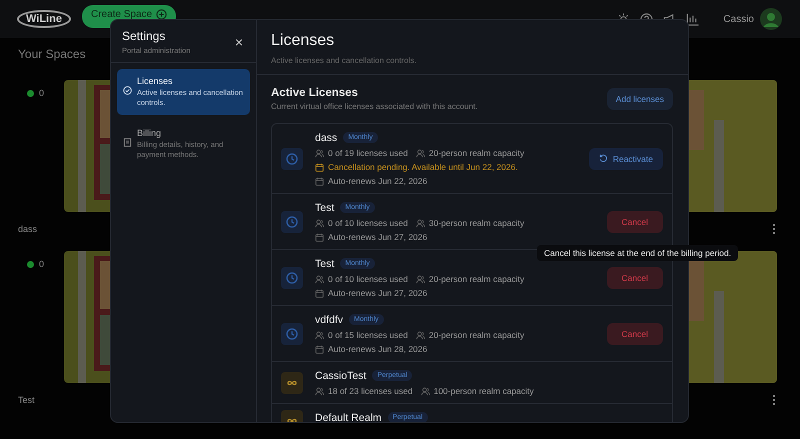  I want to click on reactivate-button: Reactivate, so click(625, 159).